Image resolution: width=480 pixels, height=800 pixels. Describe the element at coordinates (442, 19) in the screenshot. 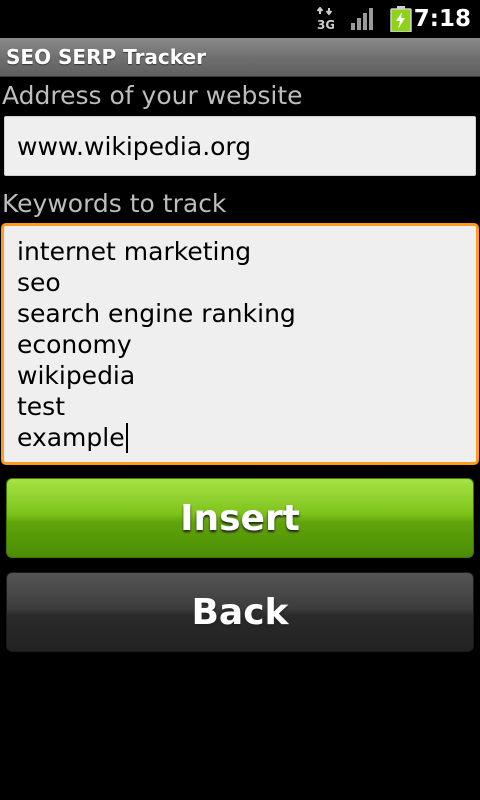

I see `clock: 7:18` at that location.